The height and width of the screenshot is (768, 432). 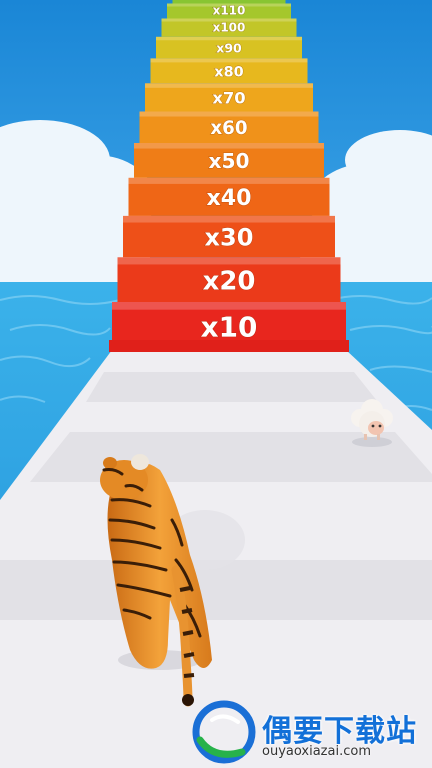 I want to click on stair-label: x110, so click(x=229, y=10).